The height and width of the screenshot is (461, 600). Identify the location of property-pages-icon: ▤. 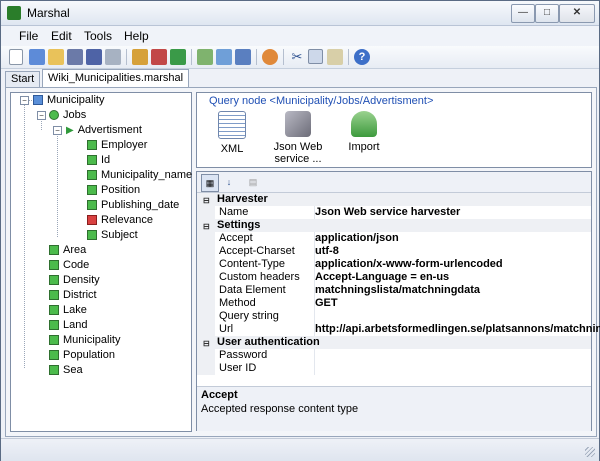
(253, 182).